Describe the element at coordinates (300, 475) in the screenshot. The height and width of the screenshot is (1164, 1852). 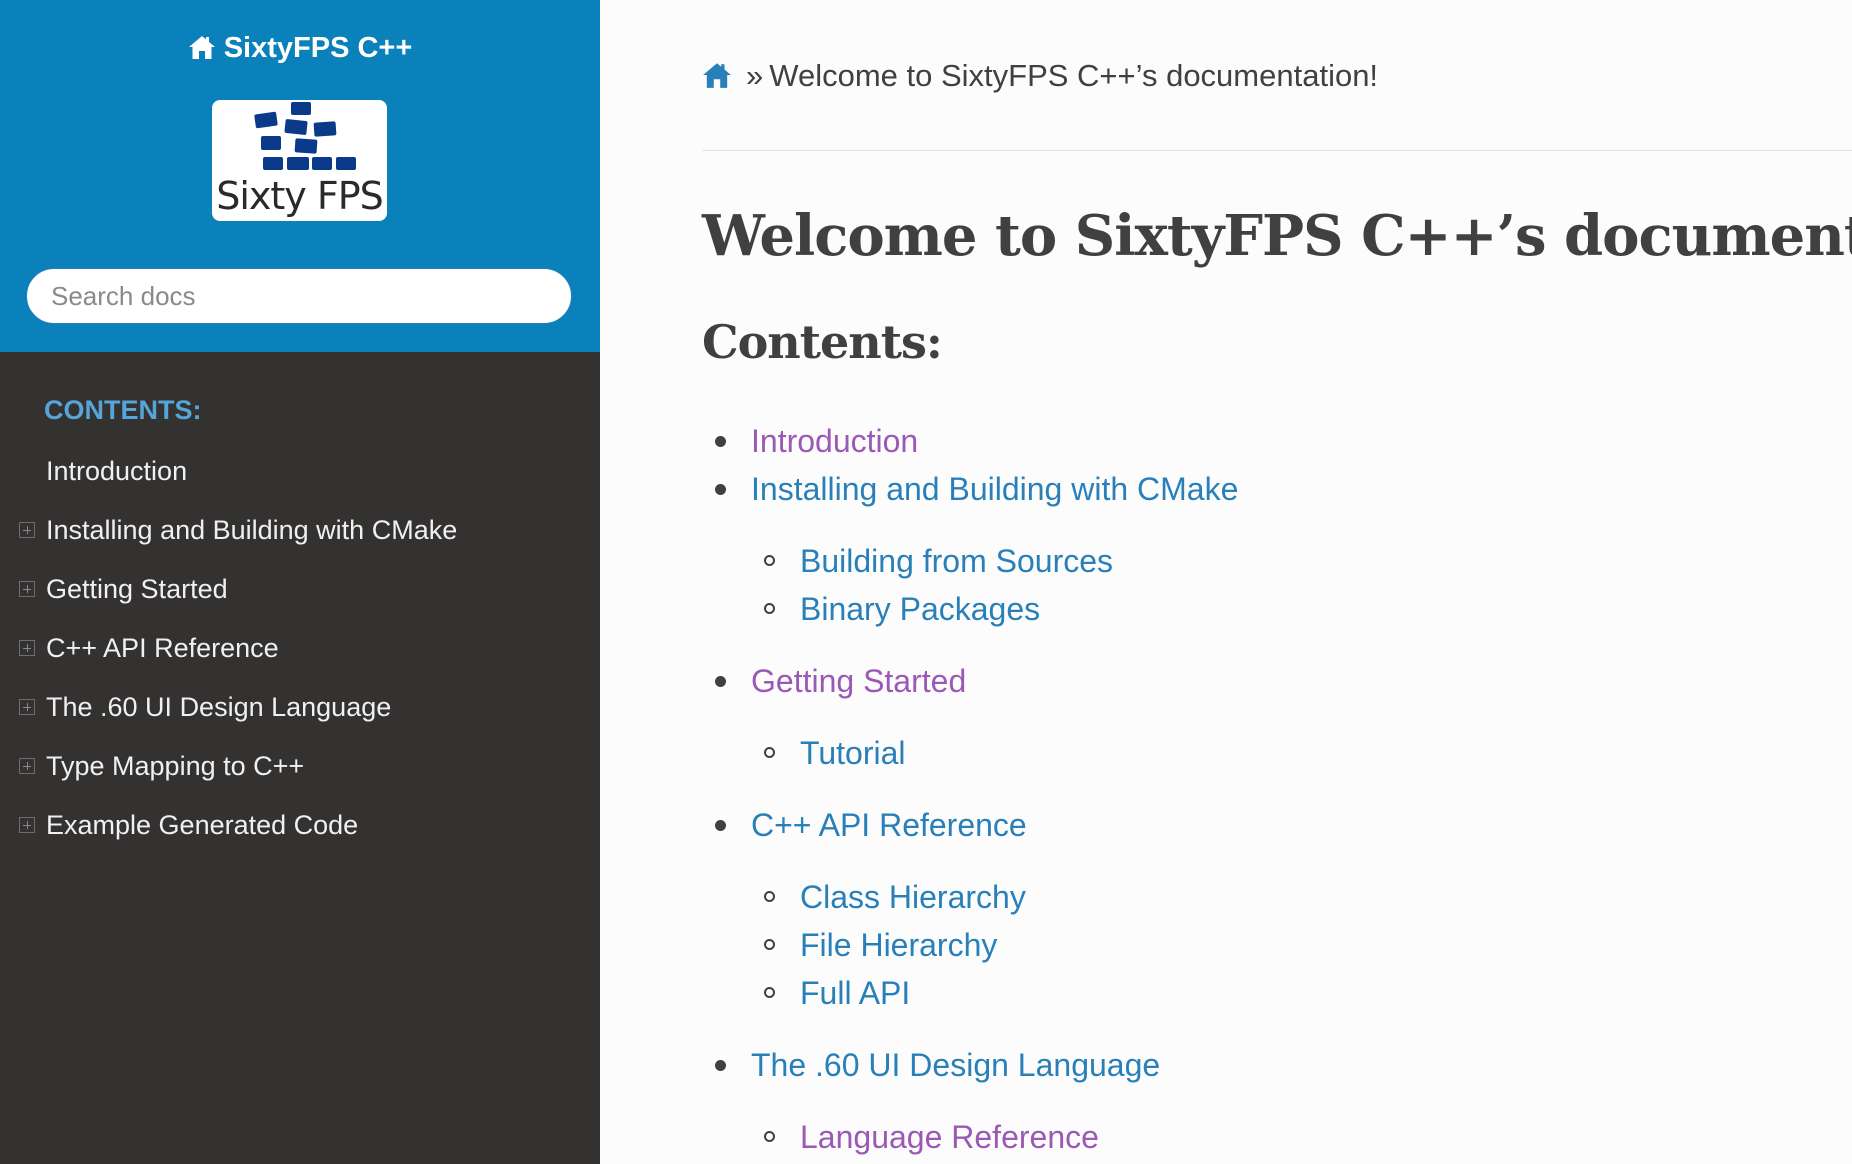
I see `sidebar-item-introduction: Introduction` at that location.